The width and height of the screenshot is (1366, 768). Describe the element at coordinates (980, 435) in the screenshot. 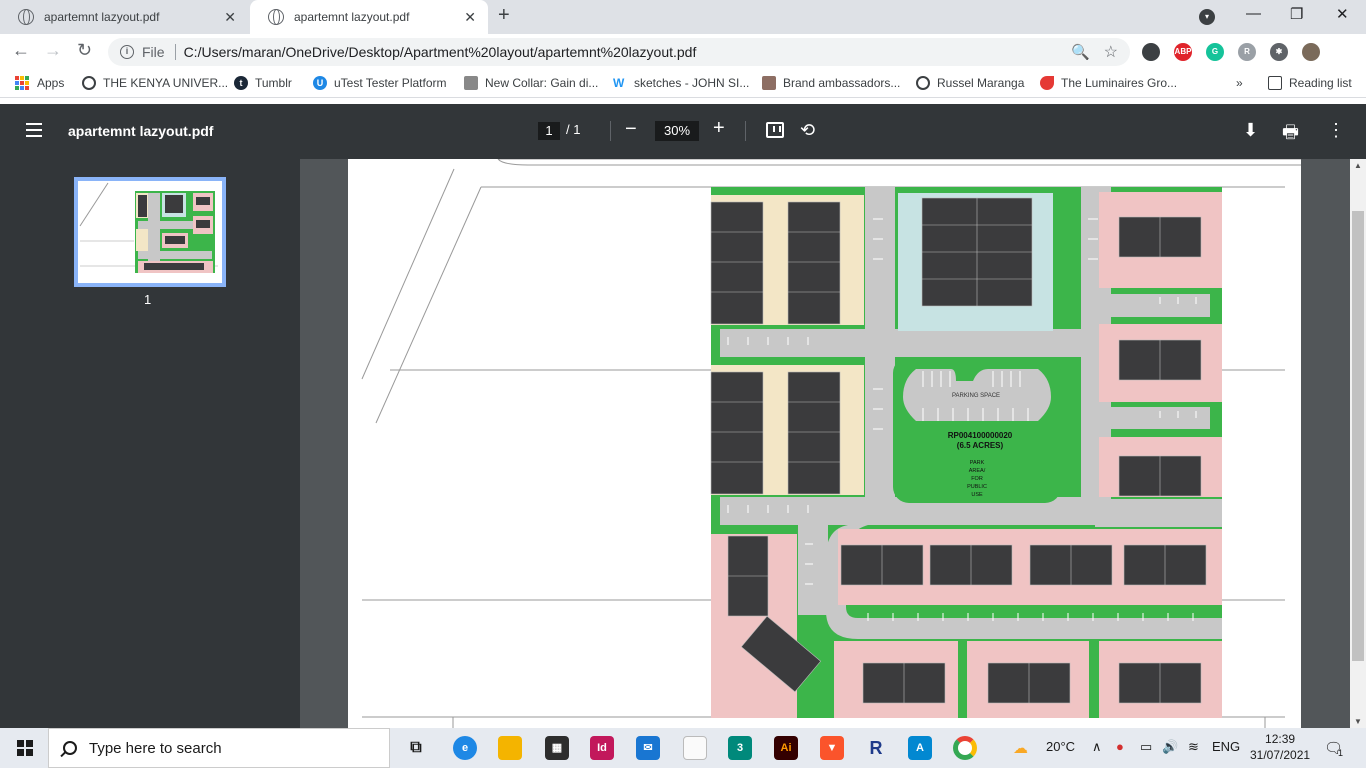

I see `parcel-id-label: RP004100000020` at that location.